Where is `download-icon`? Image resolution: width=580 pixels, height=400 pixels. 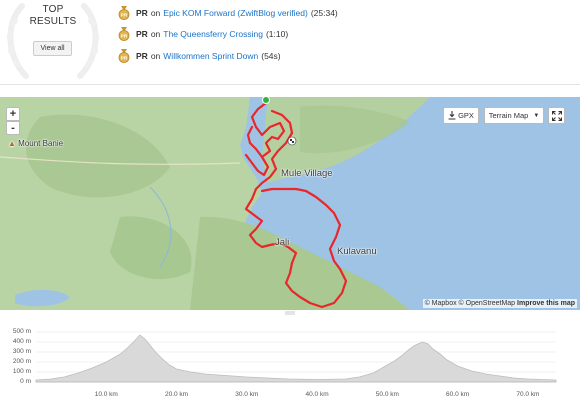
download-icon is located at coordinates (452, 115).